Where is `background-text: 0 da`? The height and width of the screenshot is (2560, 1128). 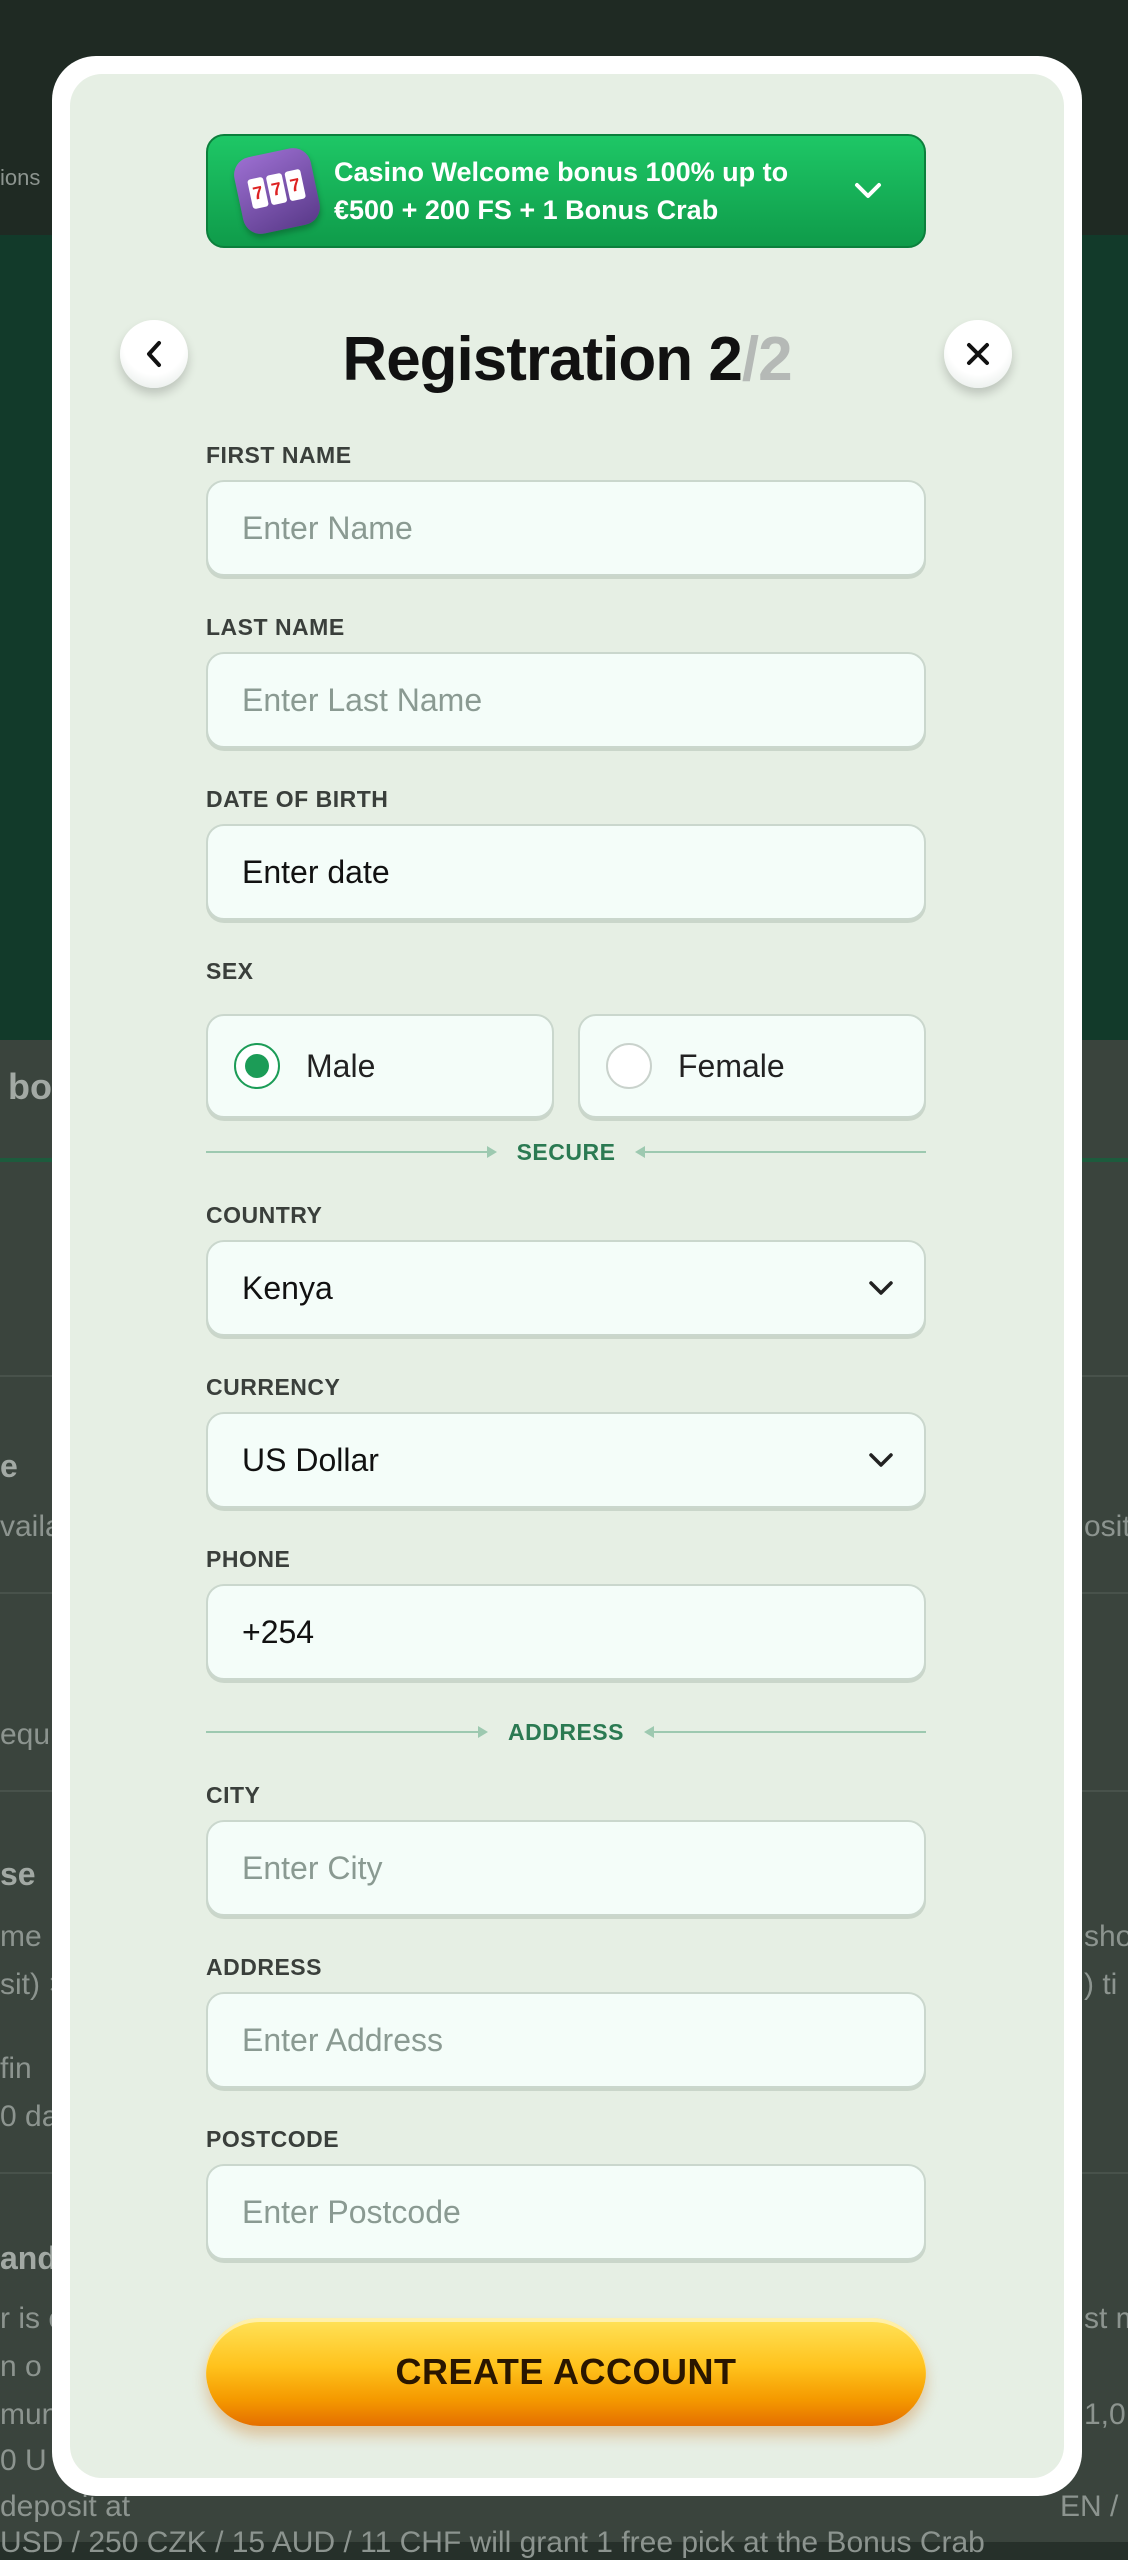
background-text: 0 da is located at coordinates (29, 2116).